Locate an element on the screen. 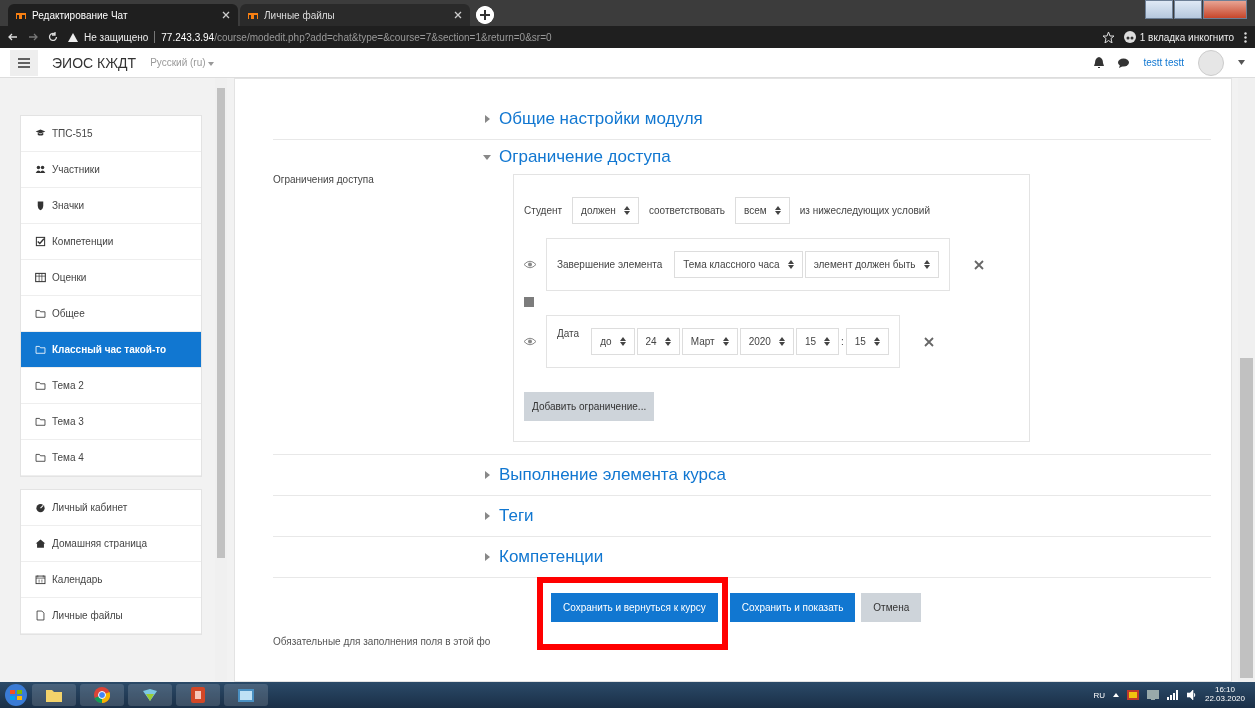 The image size is (1255, 708). sidebar-item: Личный кабинет is located at coordinates (111, 508).